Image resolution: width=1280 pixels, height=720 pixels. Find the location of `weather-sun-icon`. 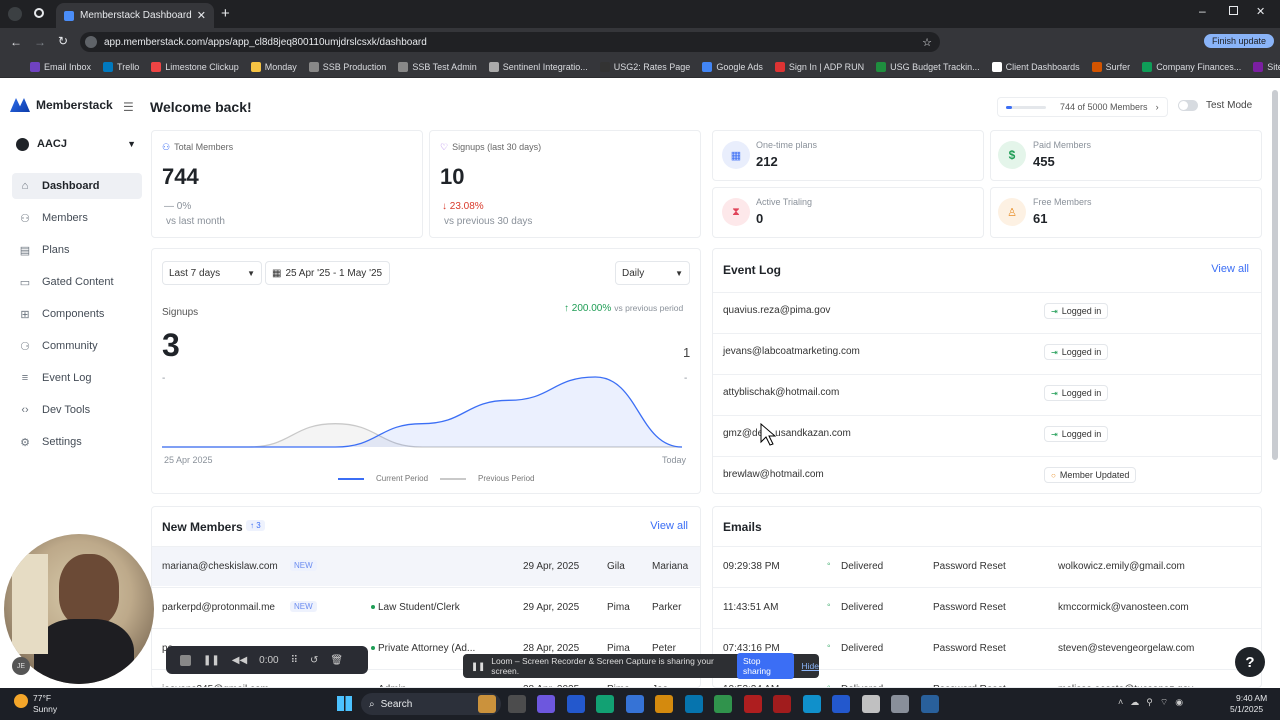

weather-sun-icon is located at coordinates (21, 701).